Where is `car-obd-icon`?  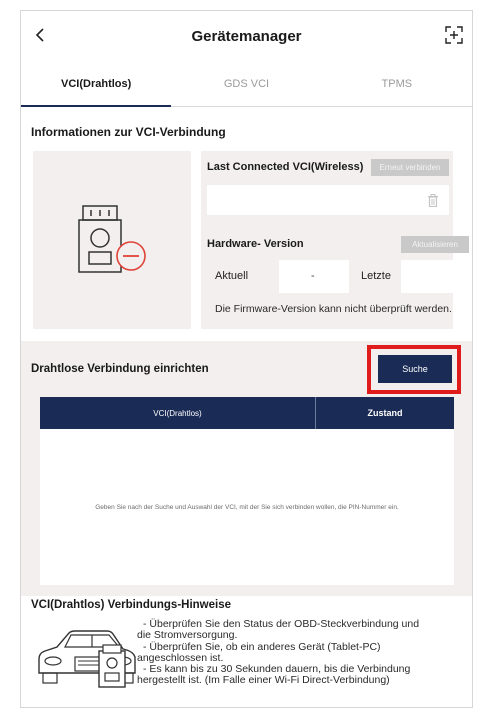
car-obd-icon is located at coordinates (87, 659).